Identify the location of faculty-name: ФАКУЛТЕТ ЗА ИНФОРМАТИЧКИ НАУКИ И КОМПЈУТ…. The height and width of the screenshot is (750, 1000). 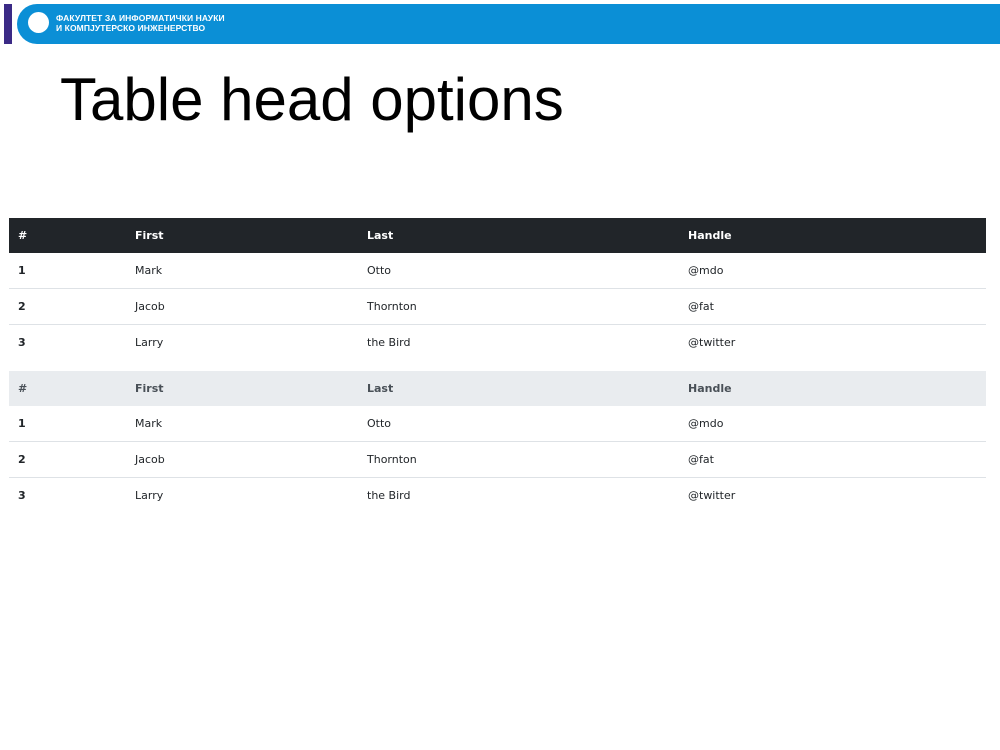
(140, 23).